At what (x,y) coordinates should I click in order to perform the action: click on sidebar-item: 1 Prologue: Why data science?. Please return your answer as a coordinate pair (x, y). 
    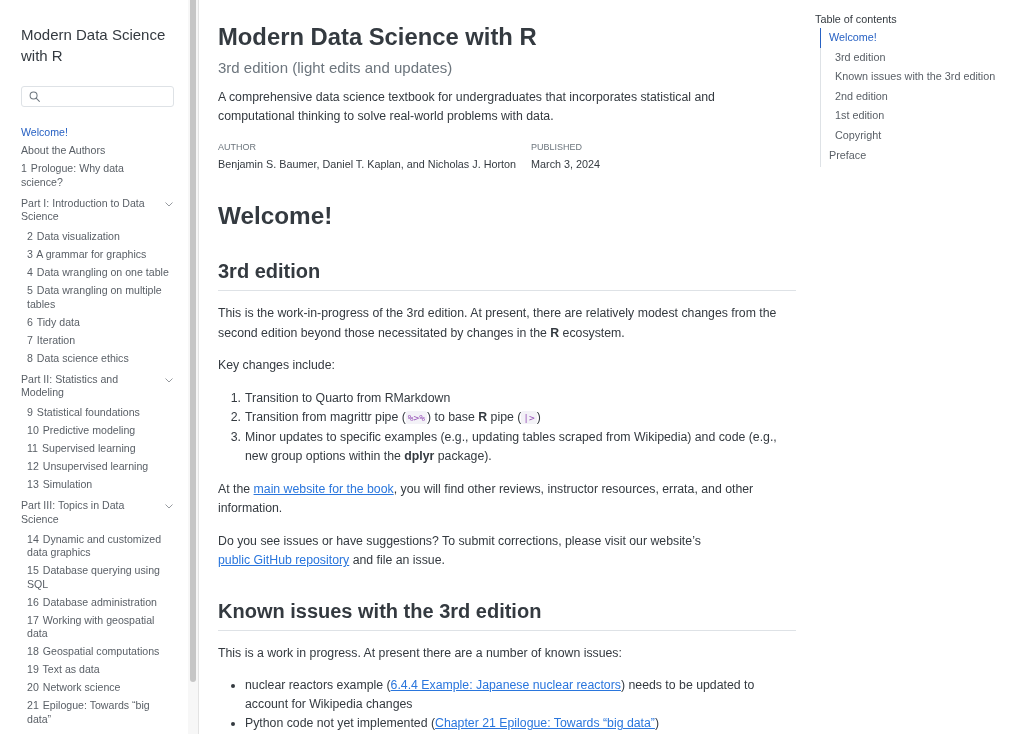
    Looking at the image, I should click on (90, 176).